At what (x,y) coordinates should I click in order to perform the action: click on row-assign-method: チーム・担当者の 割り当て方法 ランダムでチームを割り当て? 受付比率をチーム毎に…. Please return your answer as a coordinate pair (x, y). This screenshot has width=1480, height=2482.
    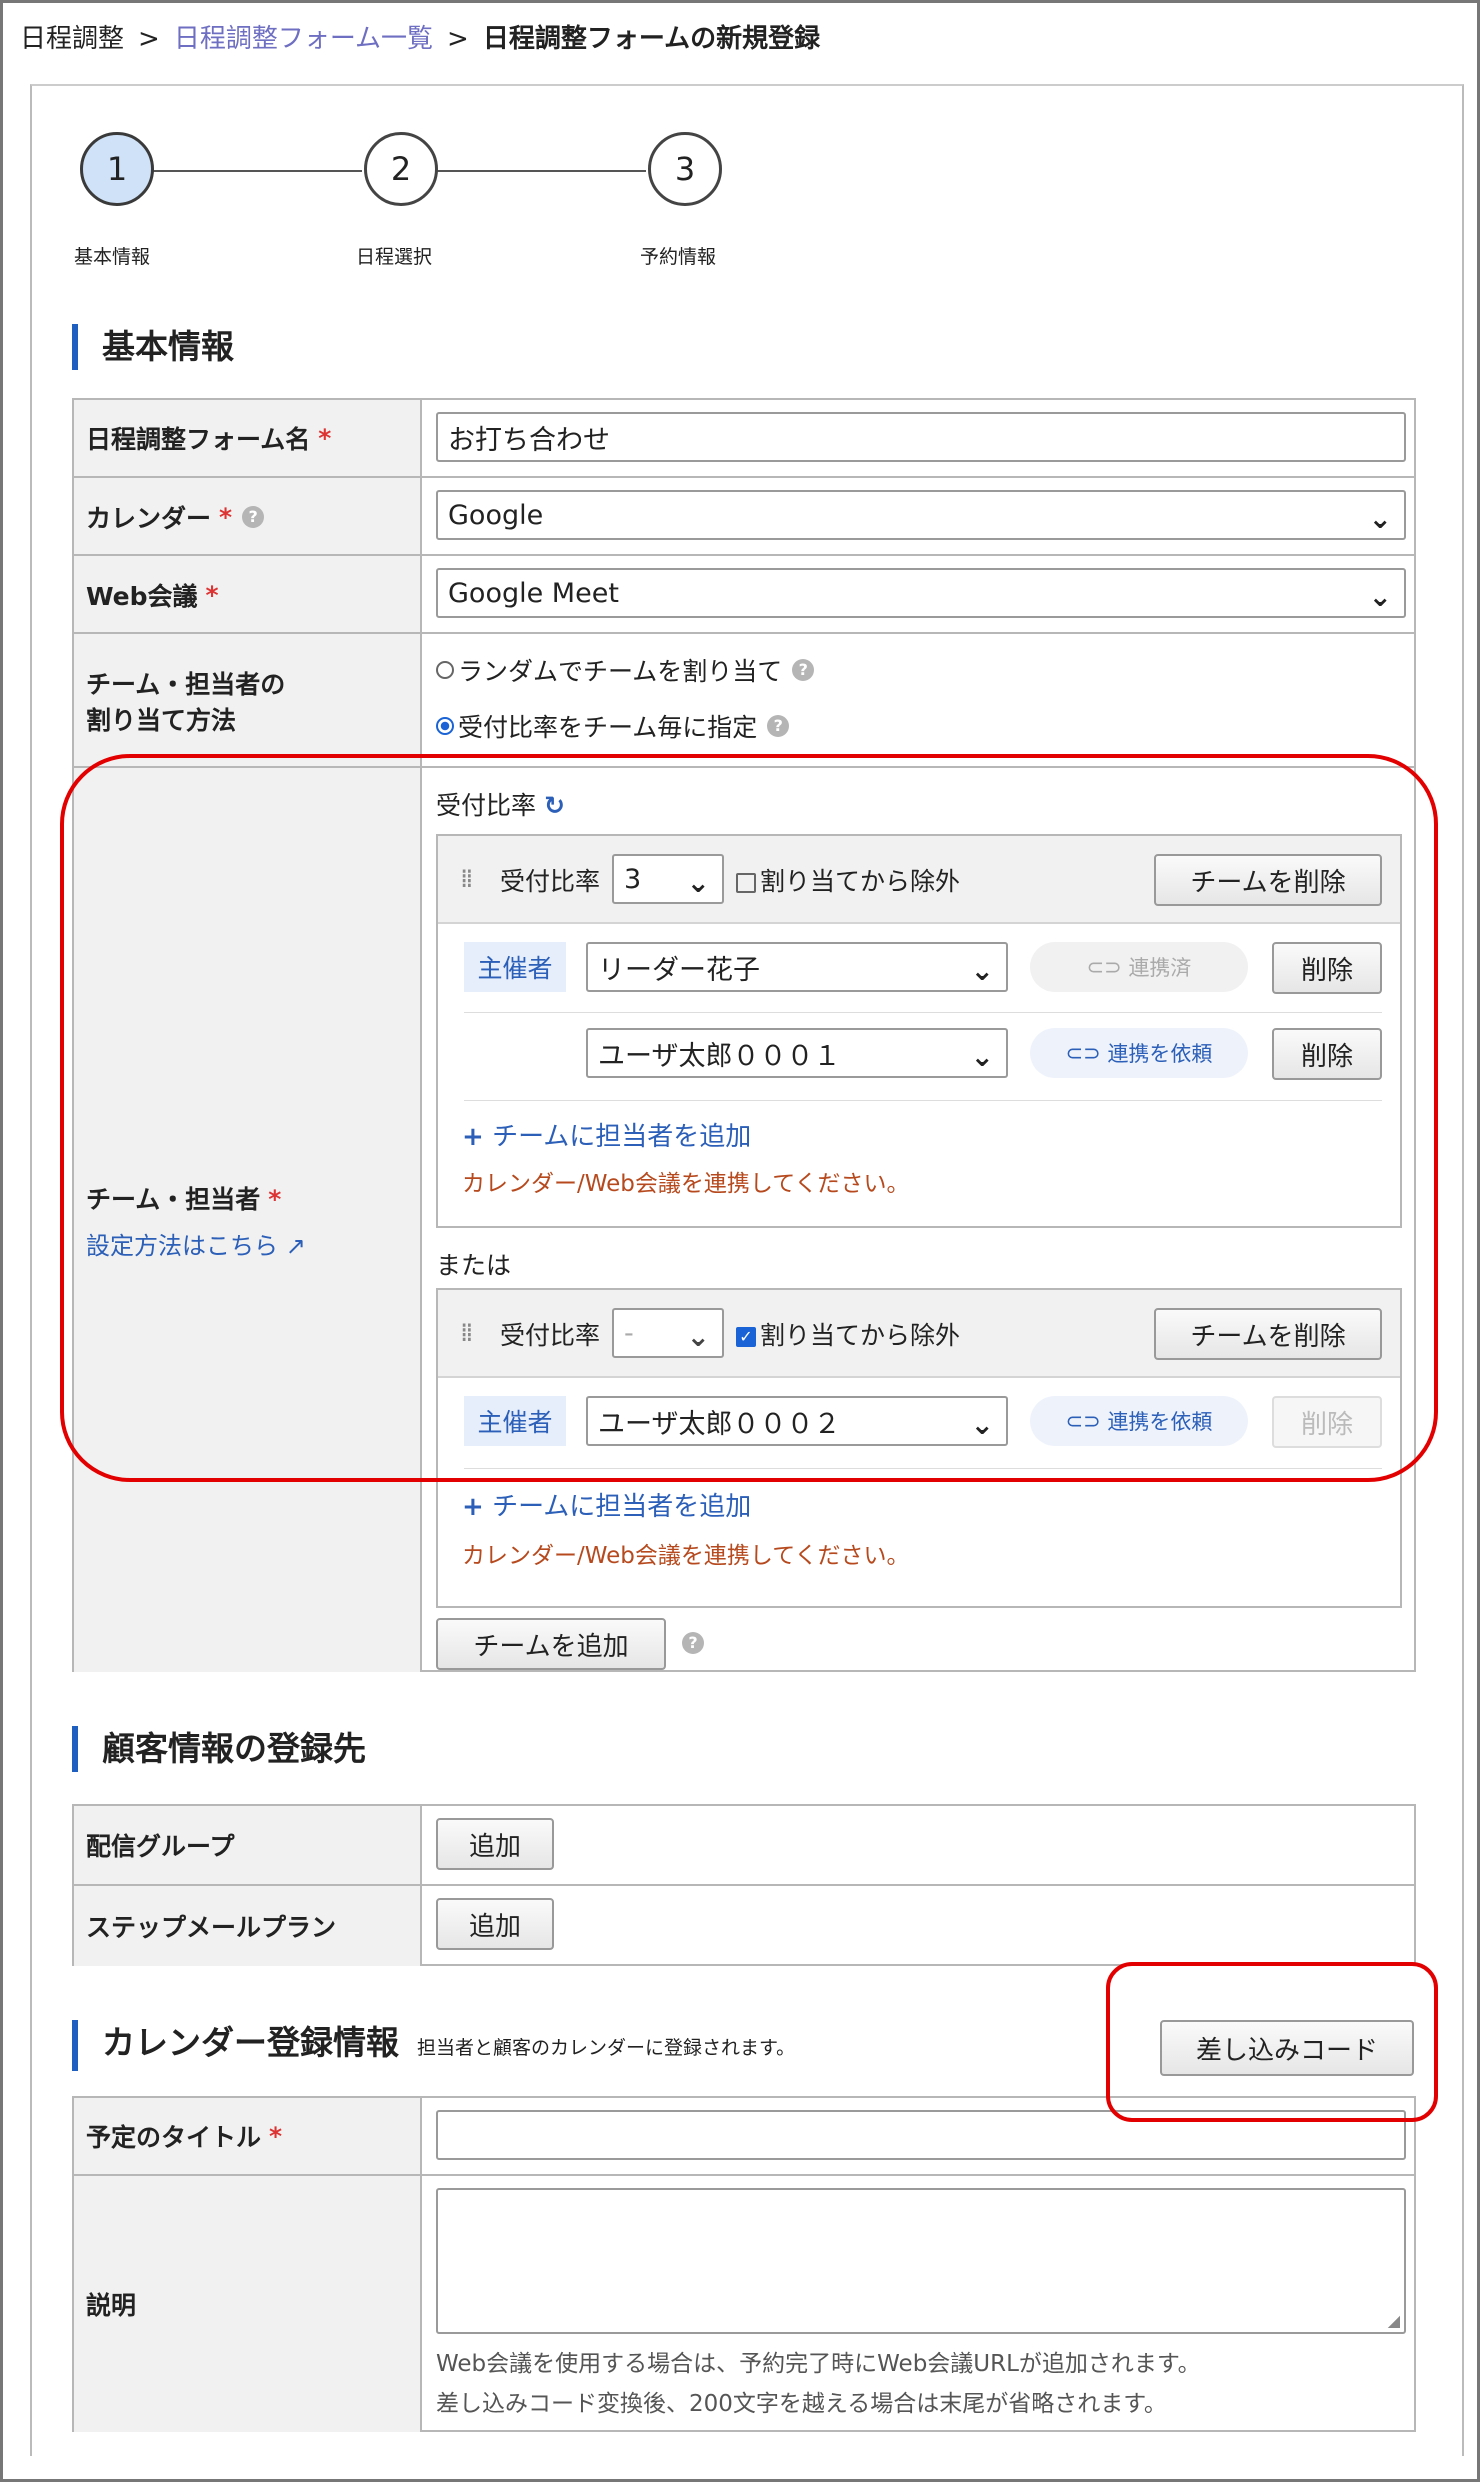
    Looking at the image, I should click on (744, 700).